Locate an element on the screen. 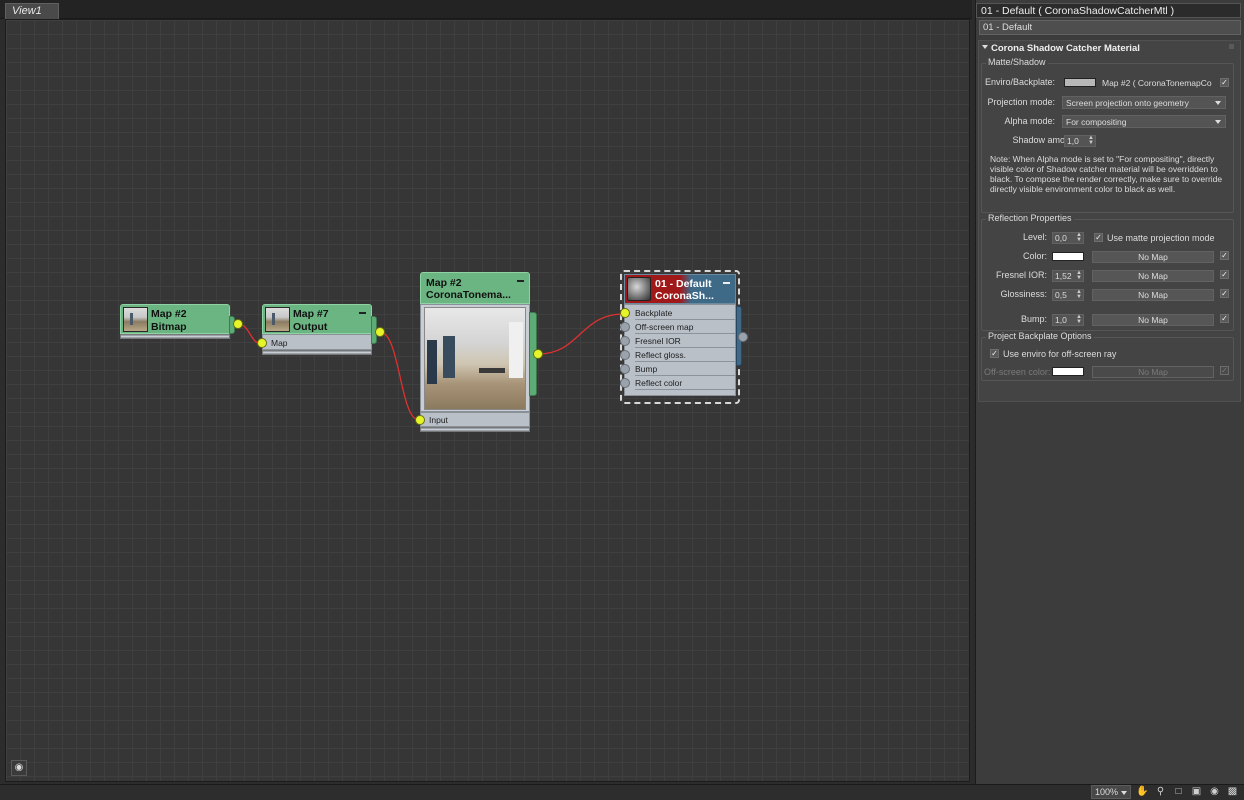 This screenshot has height=800, width=1244. fresnel-ior-map-button: No Map is located at coordinates (1153, 276).